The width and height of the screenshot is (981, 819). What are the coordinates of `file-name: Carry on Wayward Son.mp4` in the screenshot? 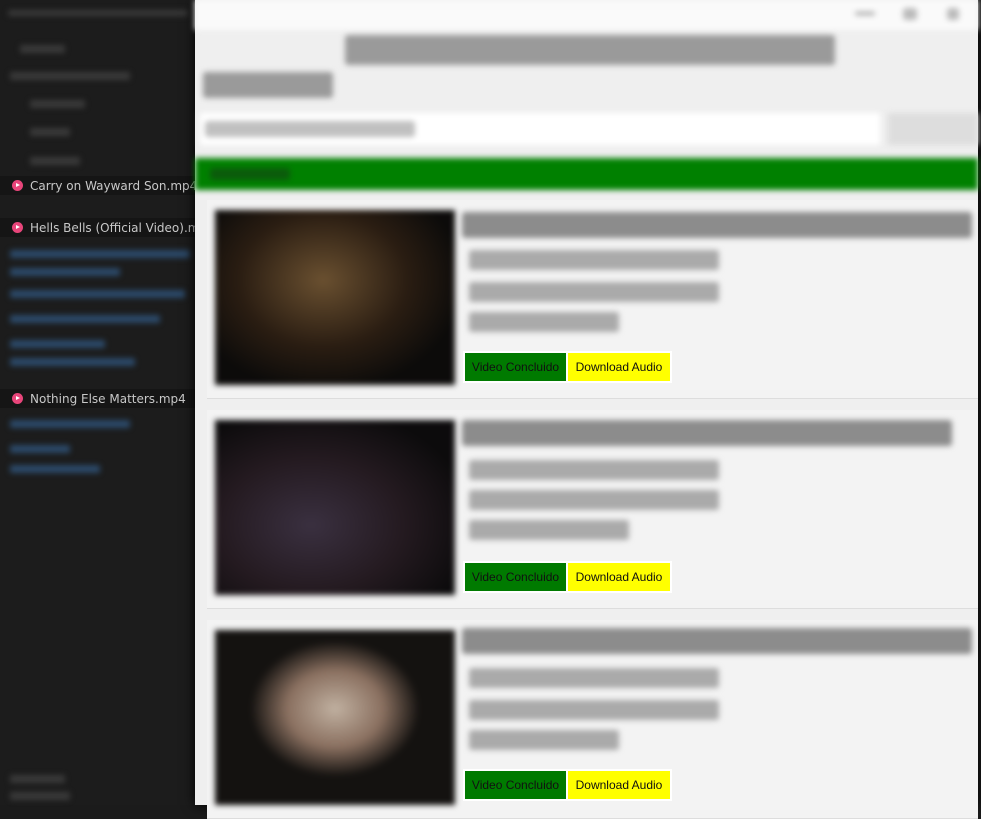 It's located at (114, 185).